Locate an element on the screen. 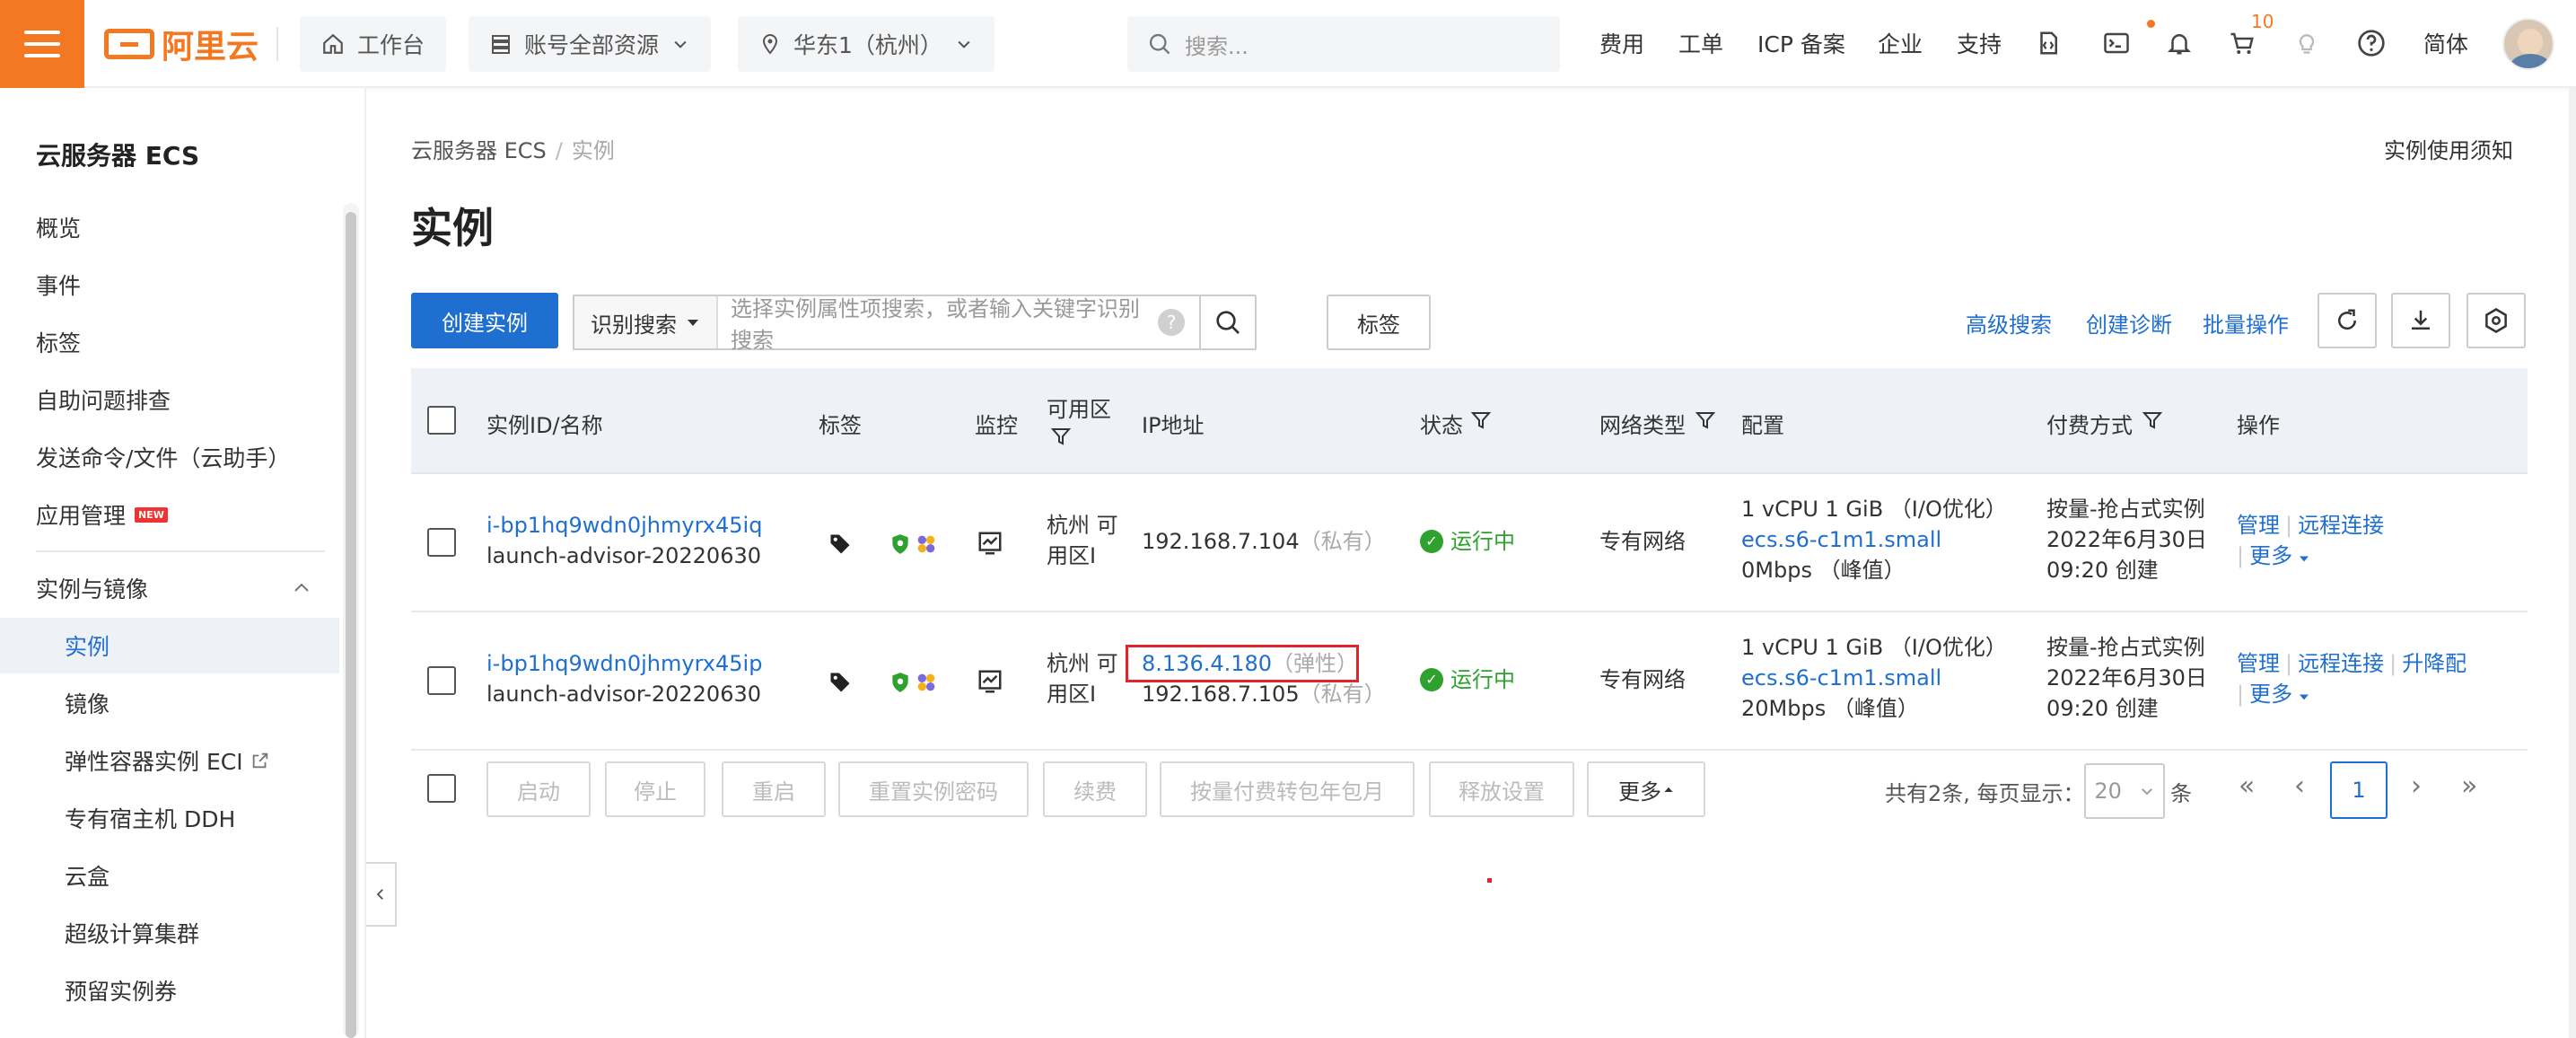  page-title: 实例 is located at coordinates (452, 228).